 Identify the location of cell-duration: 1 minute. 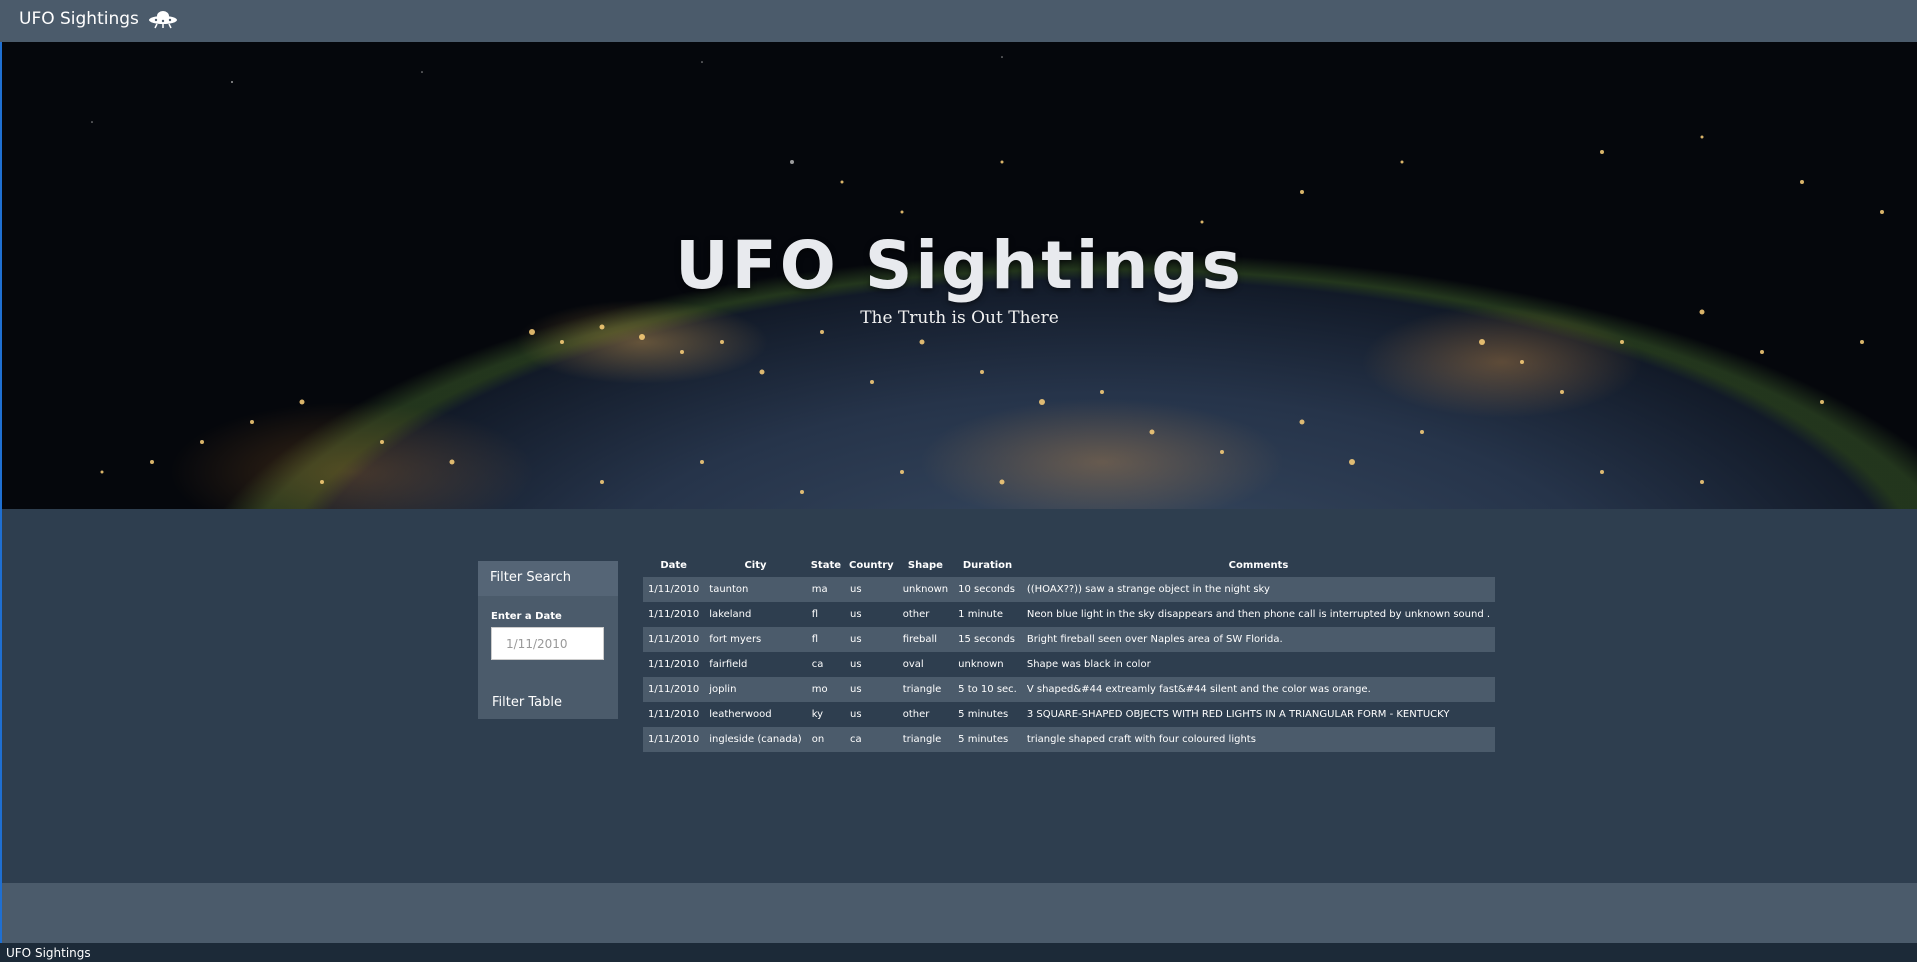
(987, 614).